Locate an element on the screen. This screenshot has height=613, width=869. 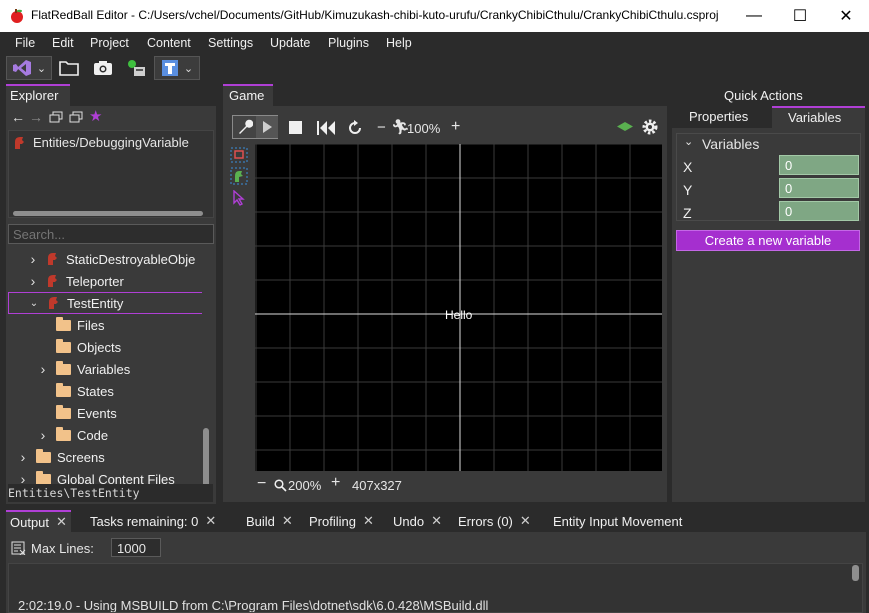
bottom-tab-label: Tasks remaining: 0 is located at coordinates (144, 521).